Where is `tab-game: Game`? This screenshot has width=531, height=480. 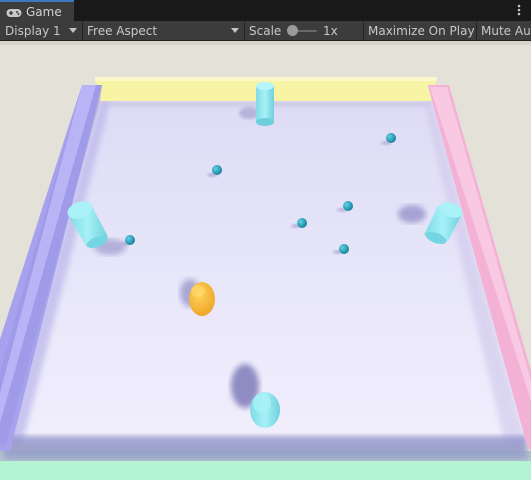 tab-game: Game is located at coordinates (37, 10).